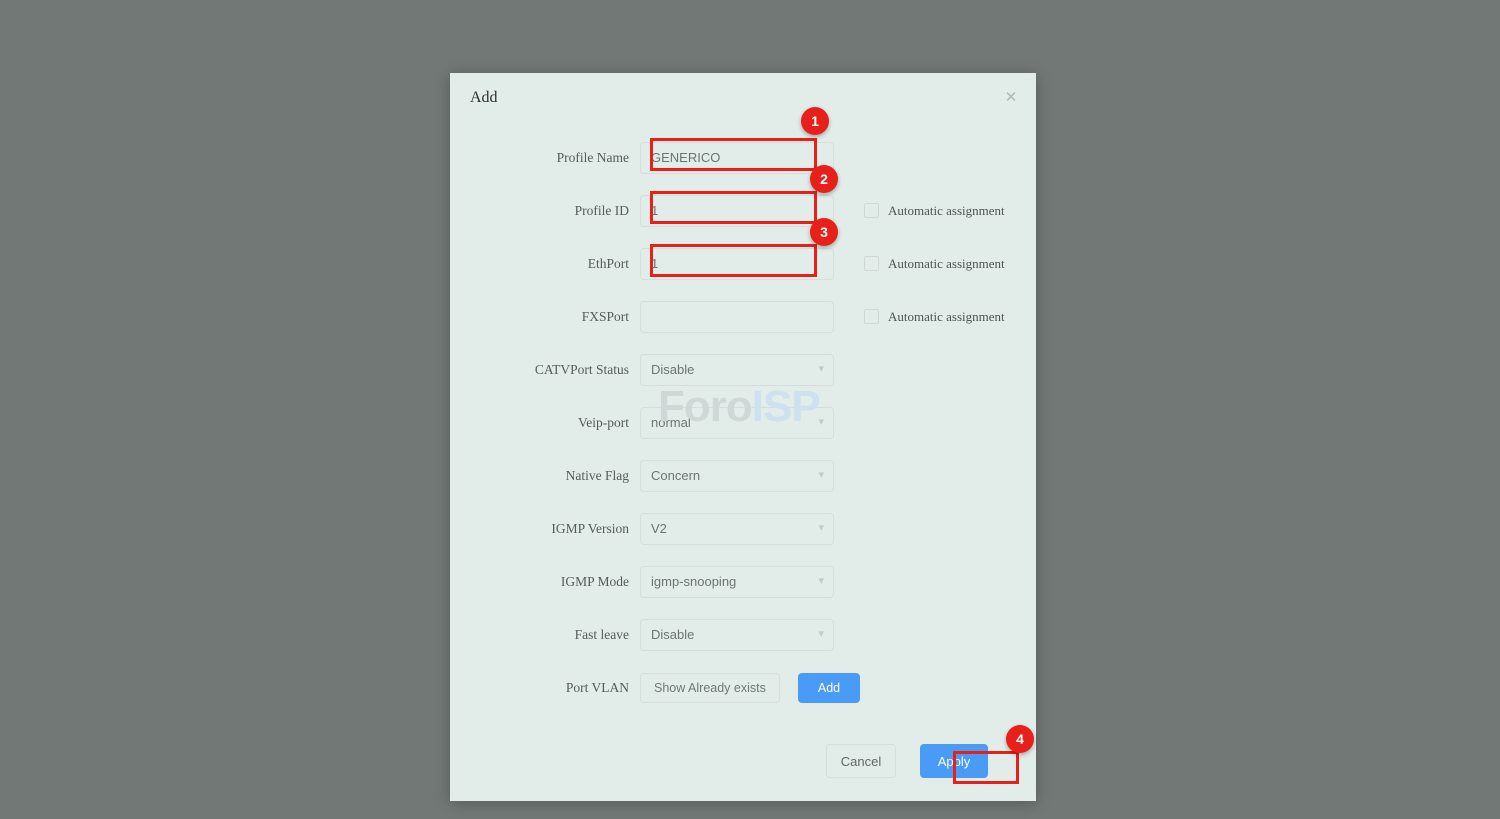 The image size is (1500, 819). Describe the element at coordinates (737, 316) in the screenshot. I see `fxsport-input` at that location.